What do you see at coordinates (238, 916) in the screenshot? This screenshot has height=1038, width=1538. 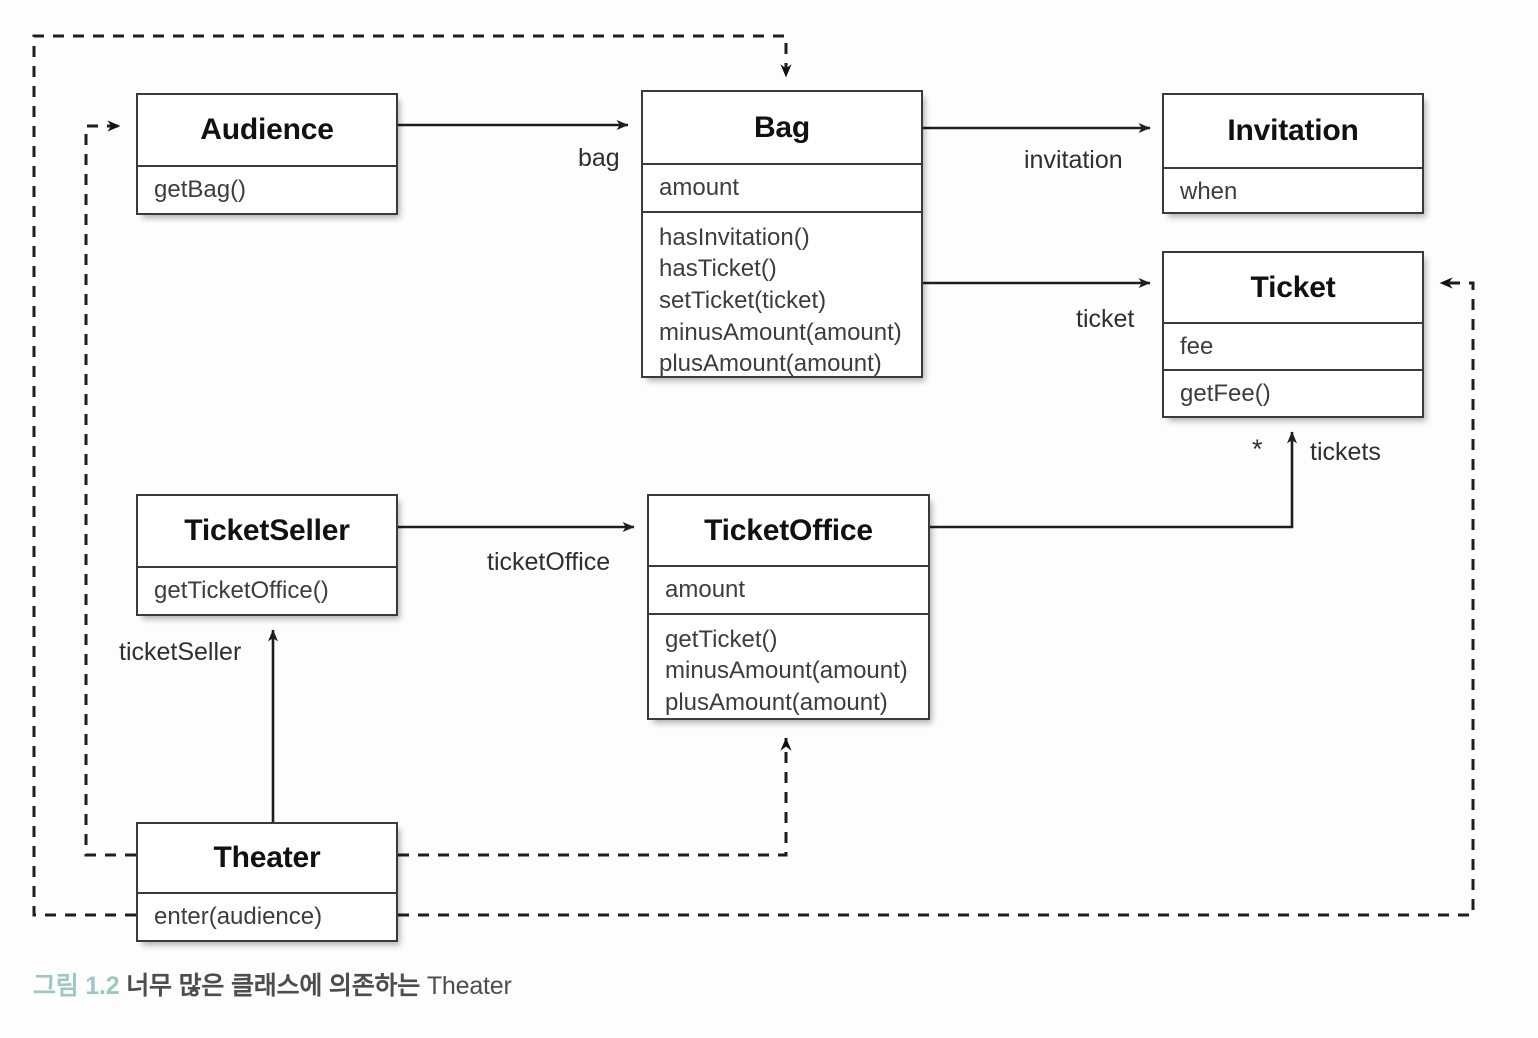 I see `operation-item: enter(audience)` at bounding box center [238, 916].